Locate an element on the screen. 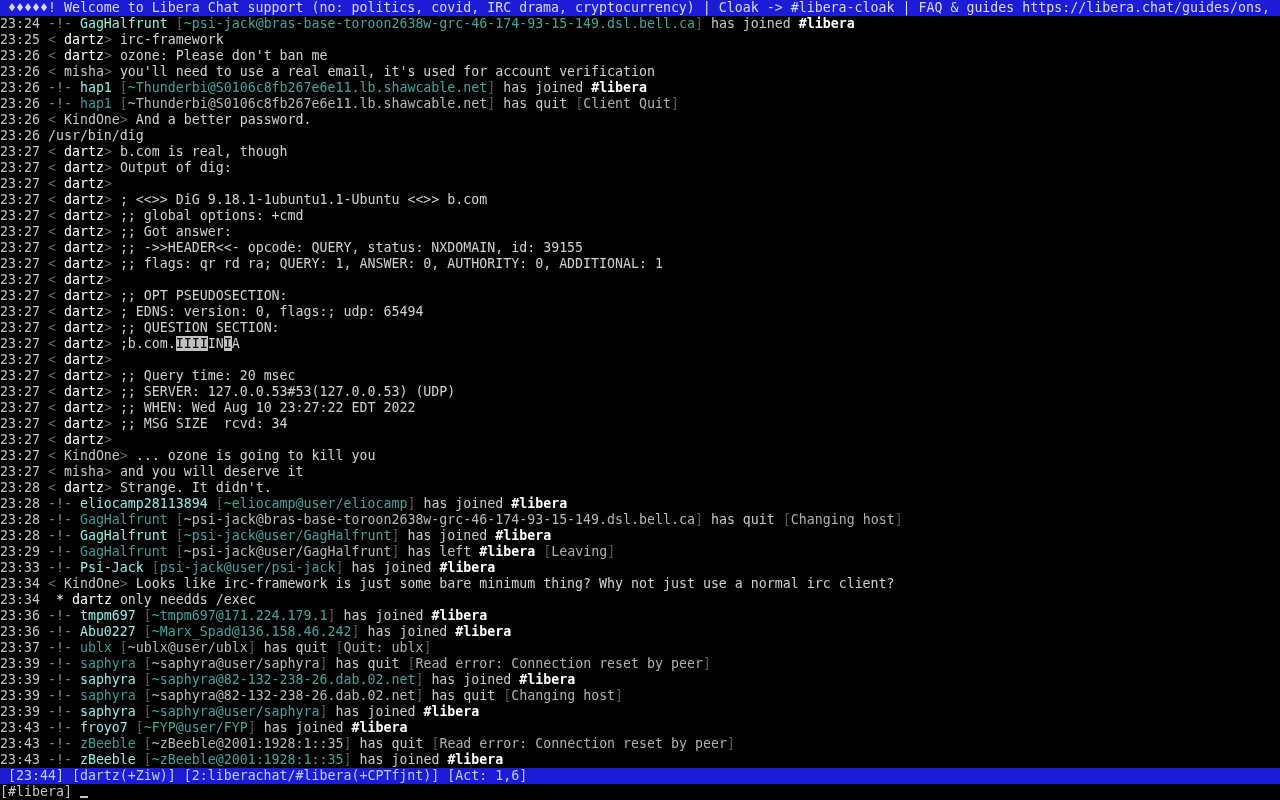 Image resolution: width=1280 pixels, height=800 pixels. message-text: you'll need to use a real email, it's used for account verification is located at coordinates (387, 71).